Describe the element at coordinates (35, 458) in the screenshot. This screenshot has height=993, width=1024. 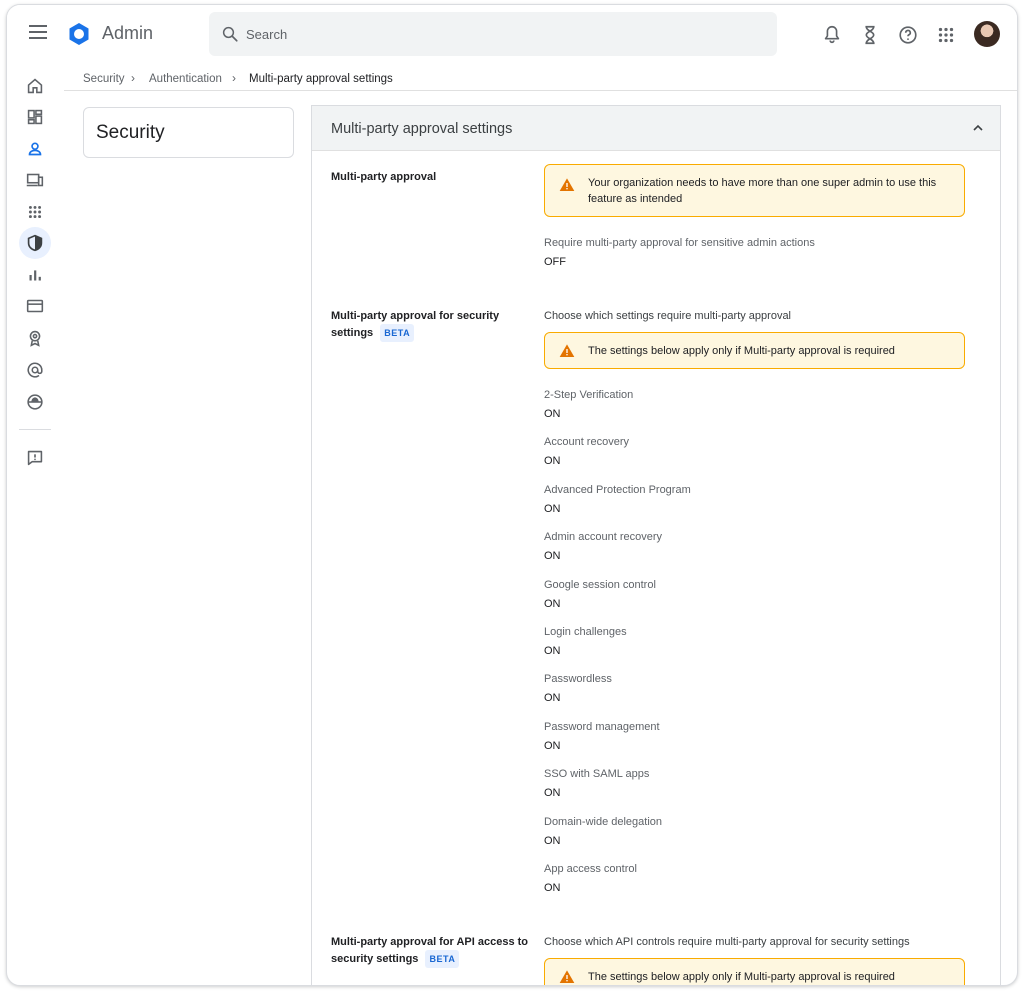
I see `feedback-icon` at that location.